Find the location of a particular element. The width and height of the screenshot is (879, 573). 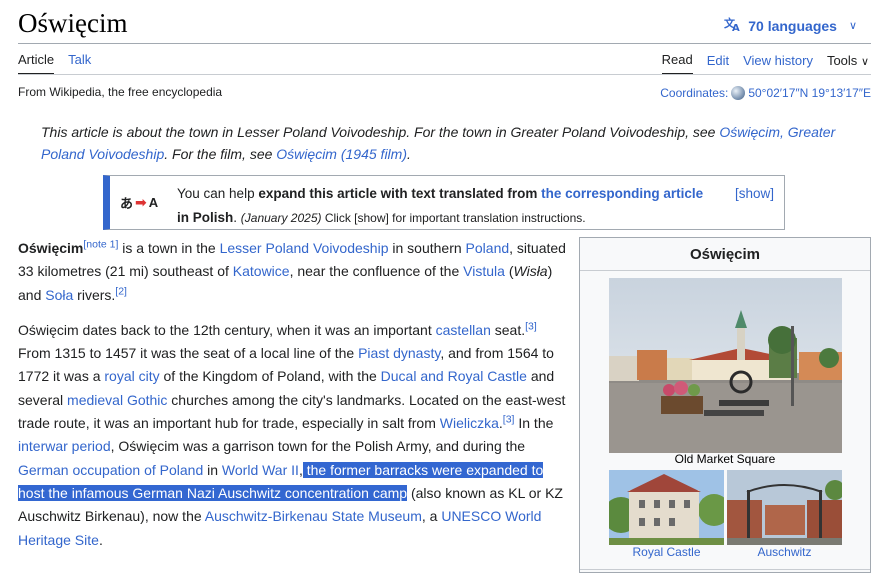

link-piast-dynasty: Piast dynasty is located at coordinates (399, 353).